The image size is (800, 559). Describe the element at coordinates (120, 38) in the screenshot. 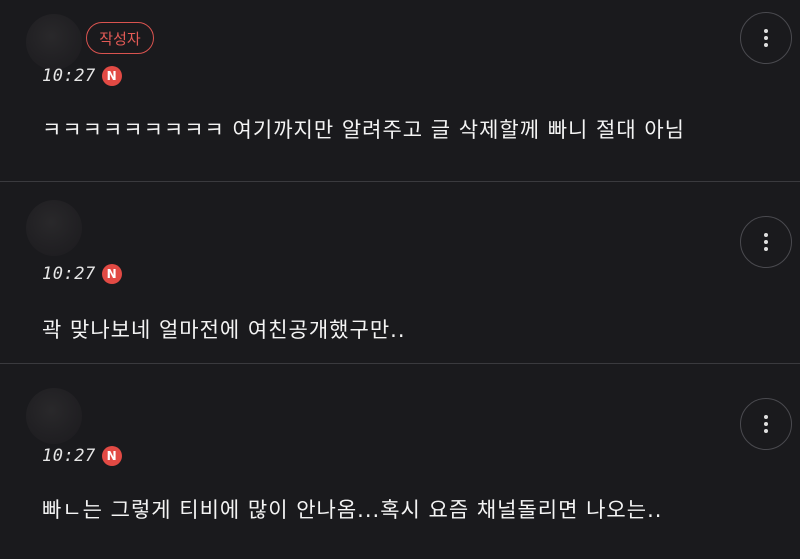

I see `author-badge: 작성자` at that location.